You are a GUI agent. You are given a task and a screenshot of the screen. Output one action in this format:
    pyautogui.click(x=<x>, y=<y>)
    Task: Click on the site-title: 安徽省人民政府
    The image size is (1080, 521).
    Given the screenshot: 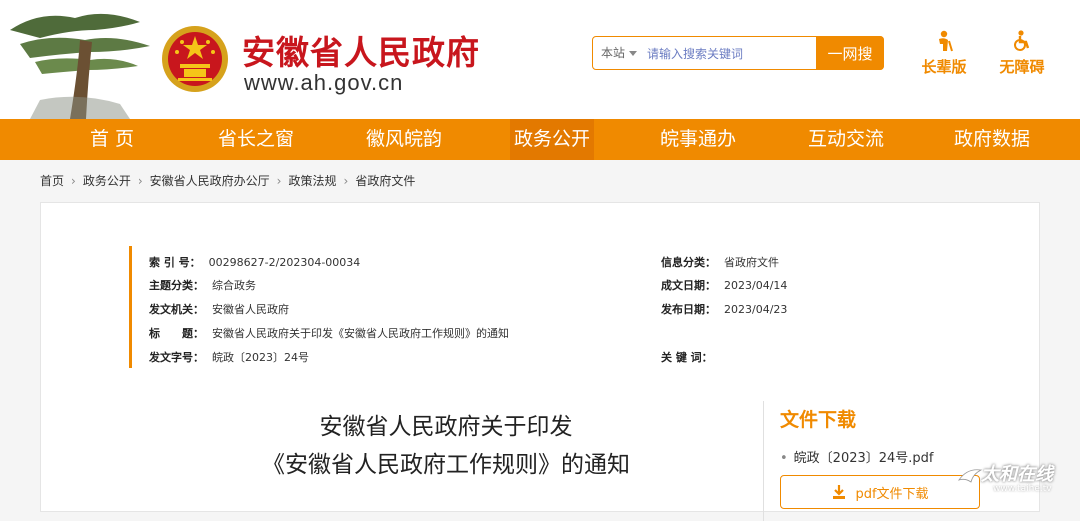 What is the action you would take?
    pyautogui.click(x=361, y=52)
    